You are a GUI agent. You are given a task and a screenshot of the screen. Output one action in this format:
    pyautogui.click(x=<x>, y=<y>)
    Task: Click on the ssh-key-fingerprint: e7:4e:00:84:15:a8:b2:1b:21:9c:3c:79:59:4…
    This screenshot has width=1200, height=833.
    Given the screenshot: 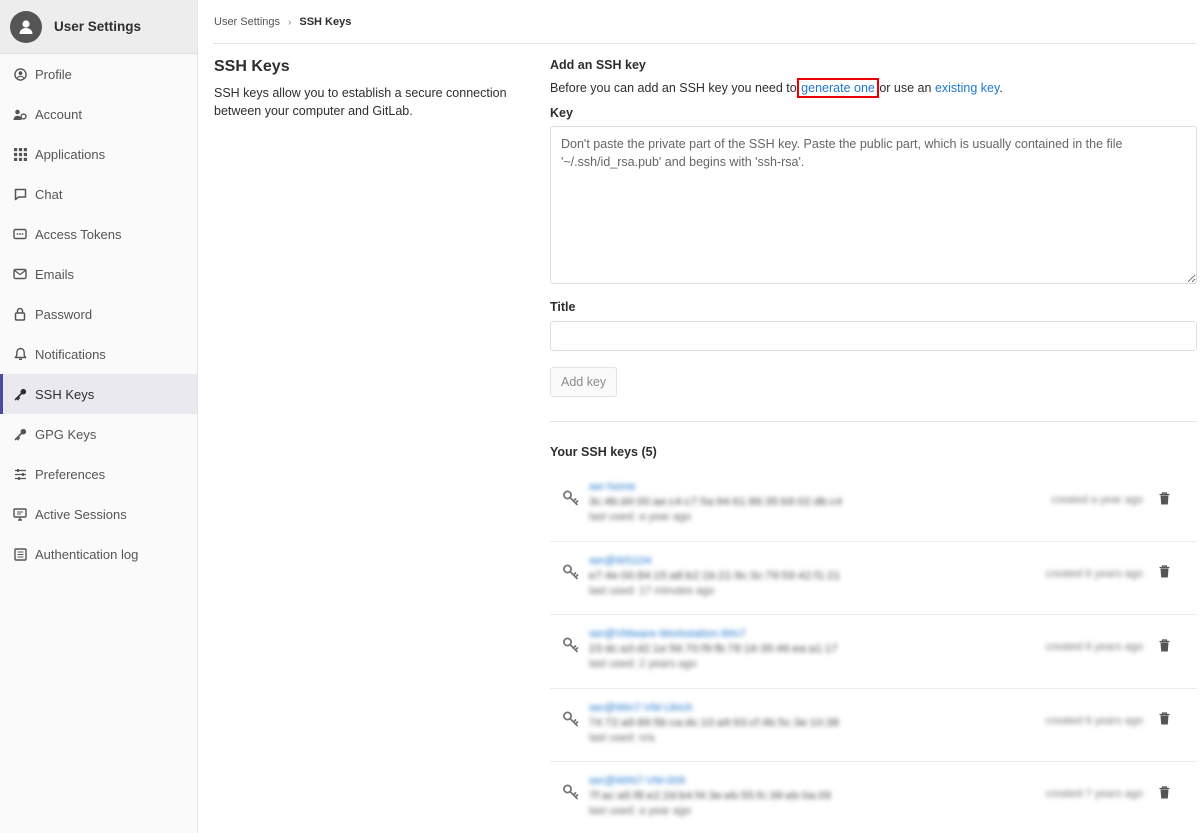 What is the action you would take?
    pyautogui.click(x=715, y=575)
    